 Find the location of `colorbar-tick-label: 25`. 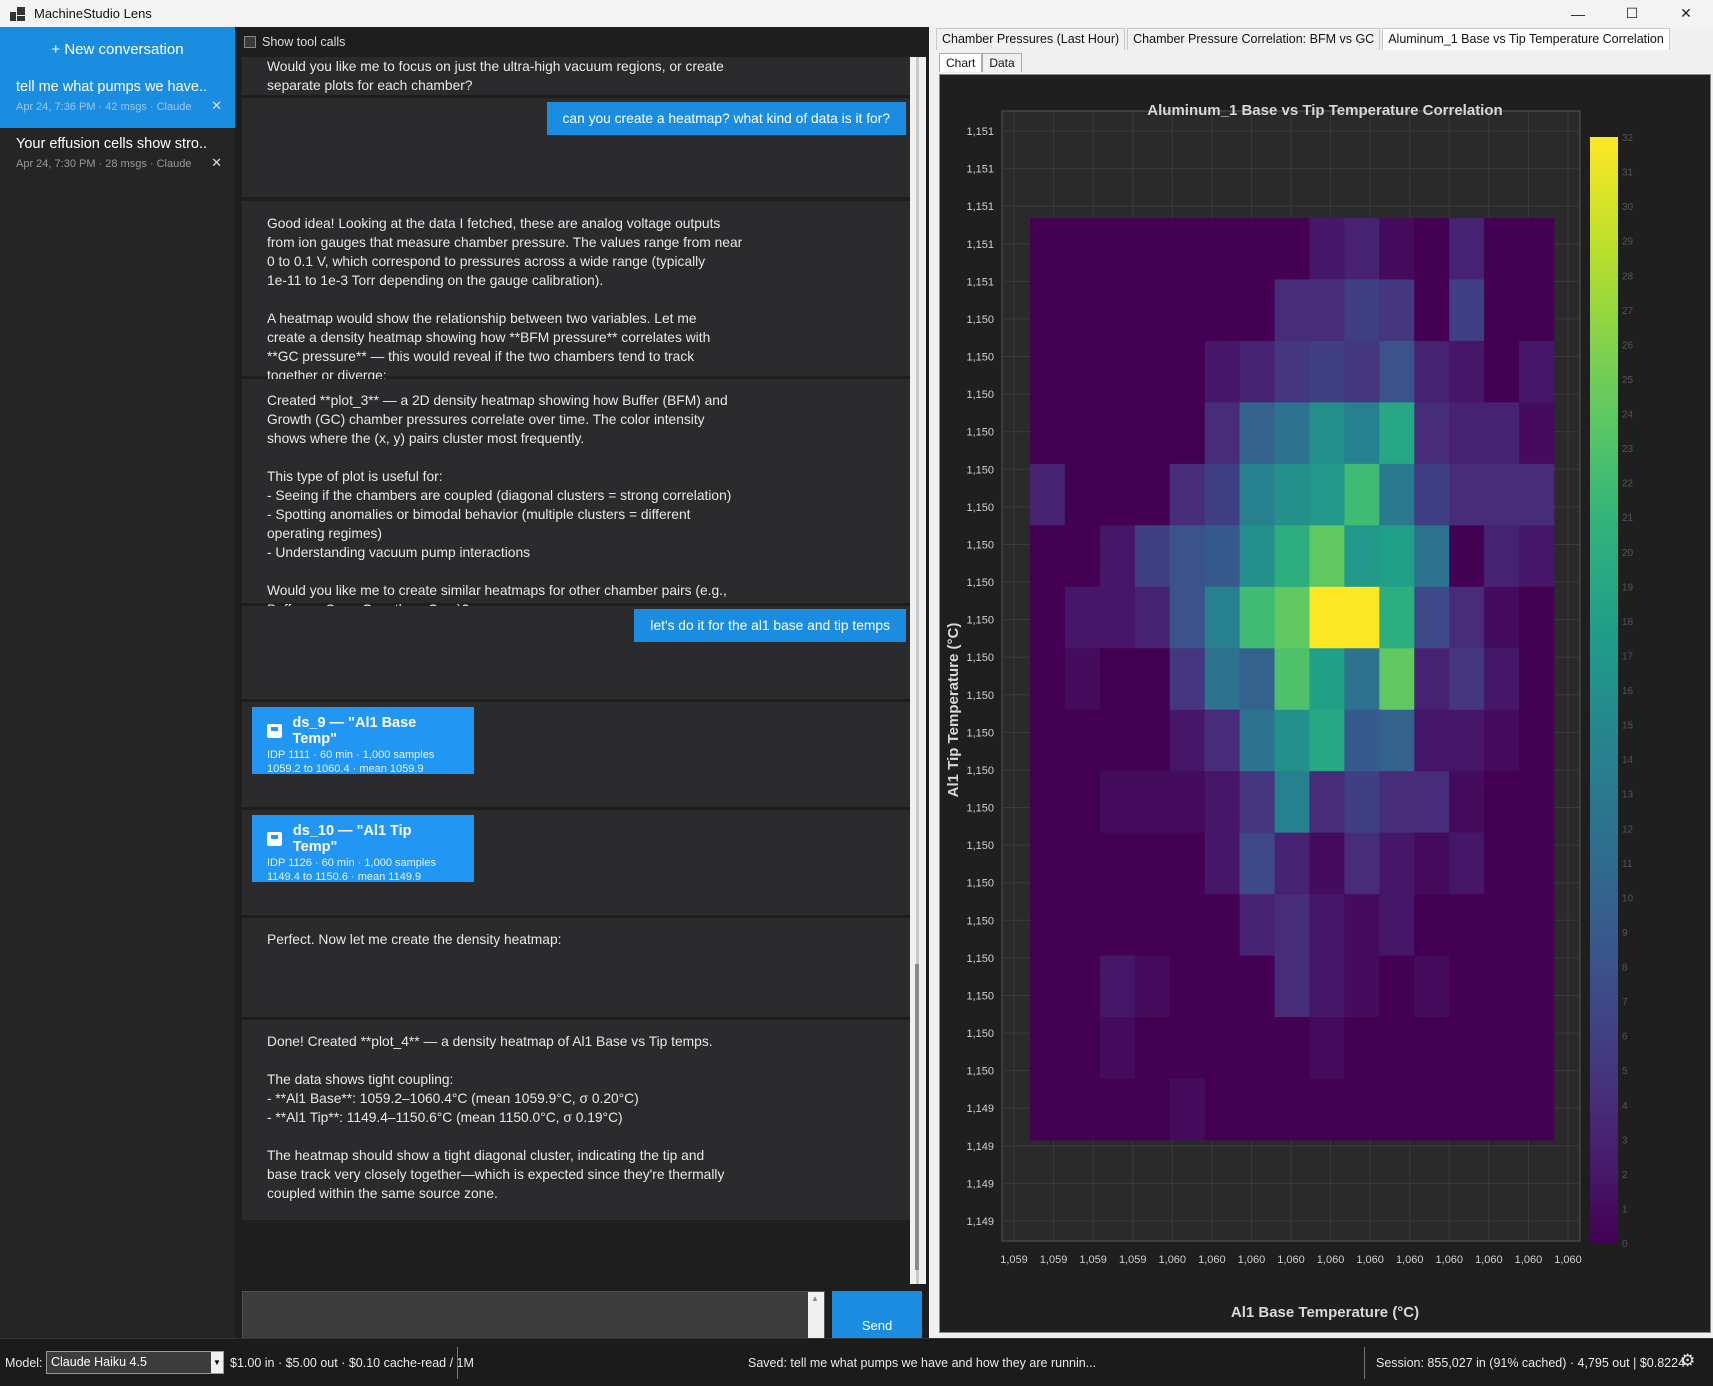

colorbar-tick-label: 25 is located at coordinates (1628, 380).